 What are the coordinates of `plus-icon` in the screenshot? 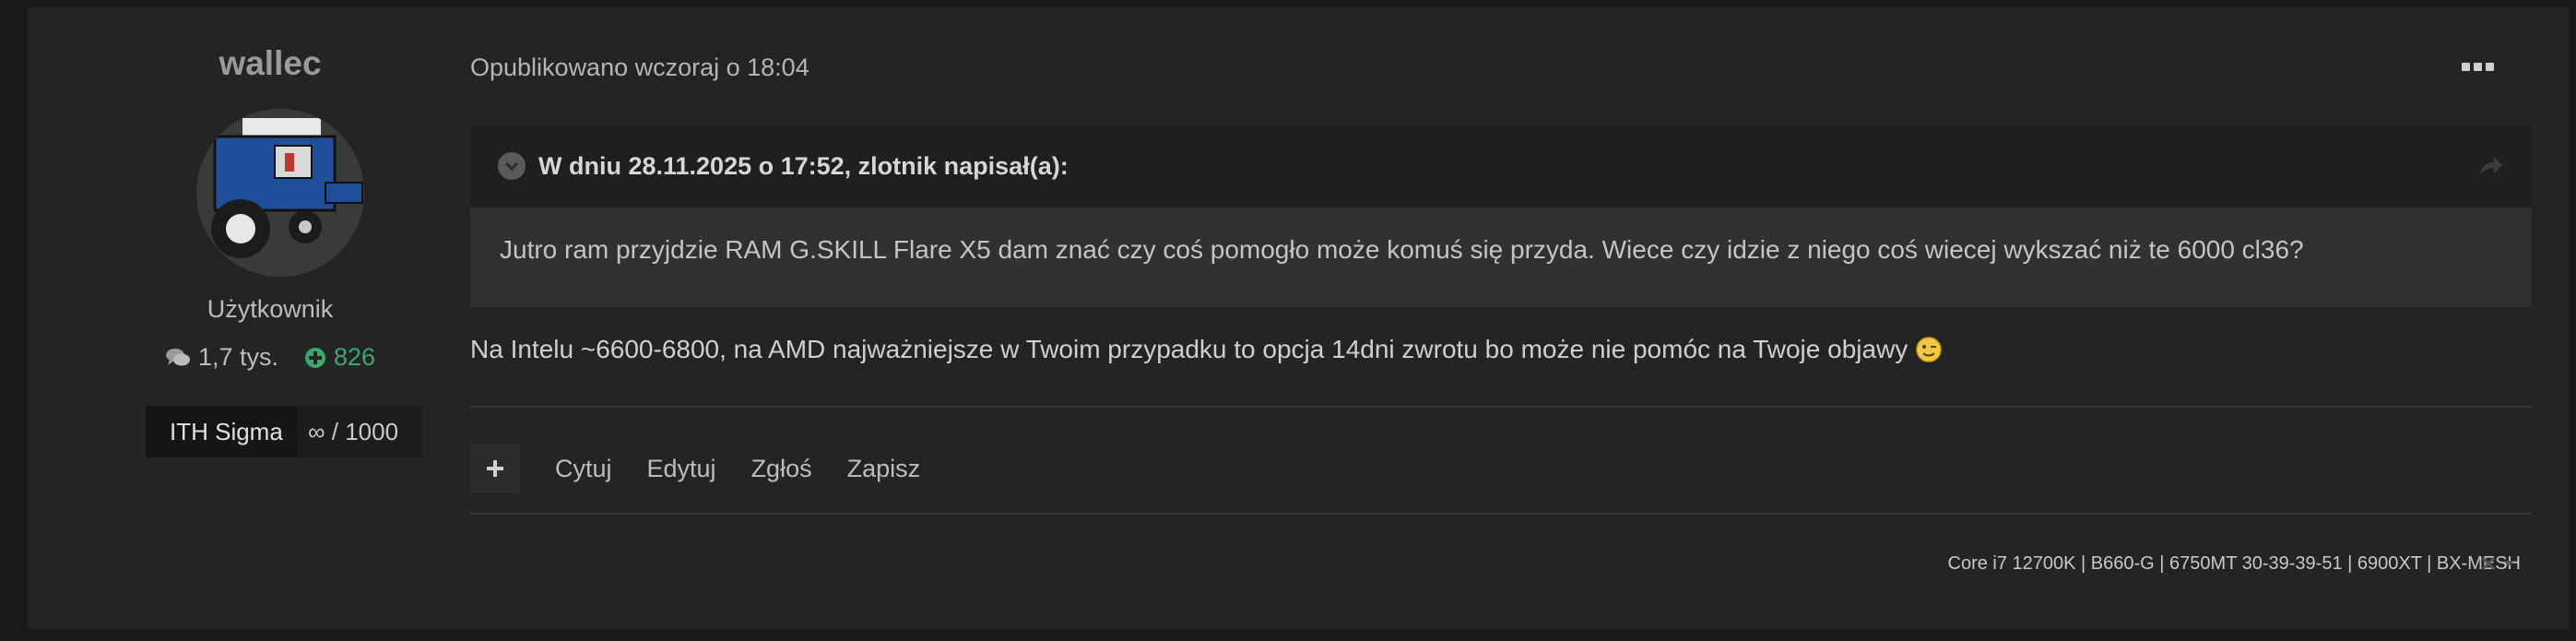 It's located at (495, 468).